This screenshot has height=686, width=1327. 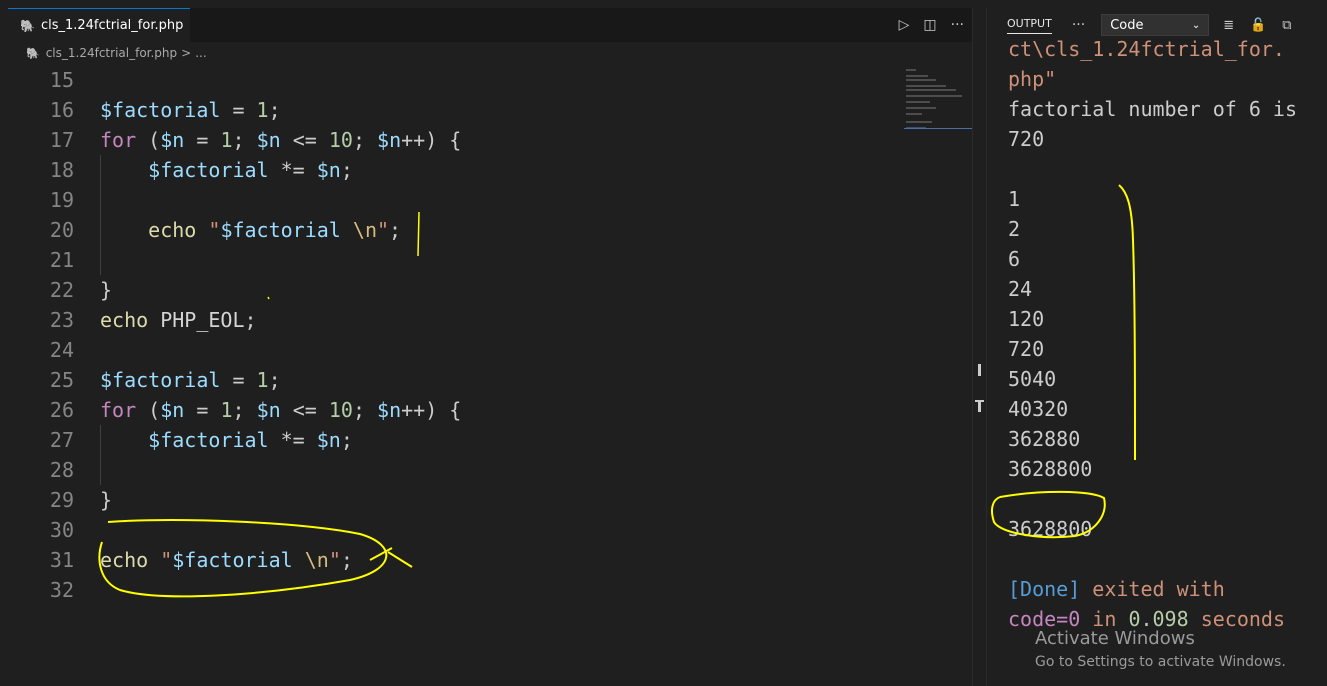 What do you see at coordinates (1116, 589) in the screenshot?
I see `output-line: [Done] exited with` at bounding box center [1116, 589].